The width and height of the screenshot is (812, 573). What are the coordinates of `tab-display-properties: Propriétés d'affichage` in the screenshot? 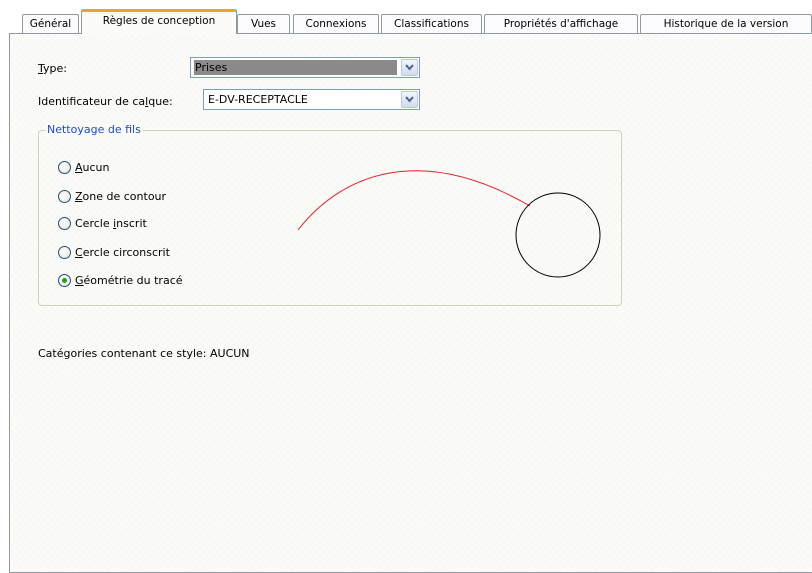 It's located at (561, 23).